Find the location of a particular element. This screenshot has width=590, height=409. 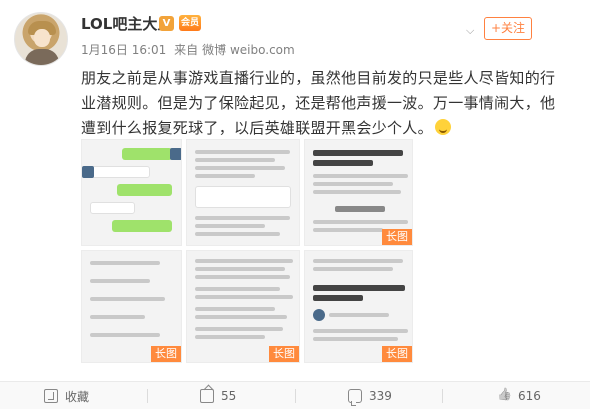

comment-button: 339 is located at coordinates (370, 395).